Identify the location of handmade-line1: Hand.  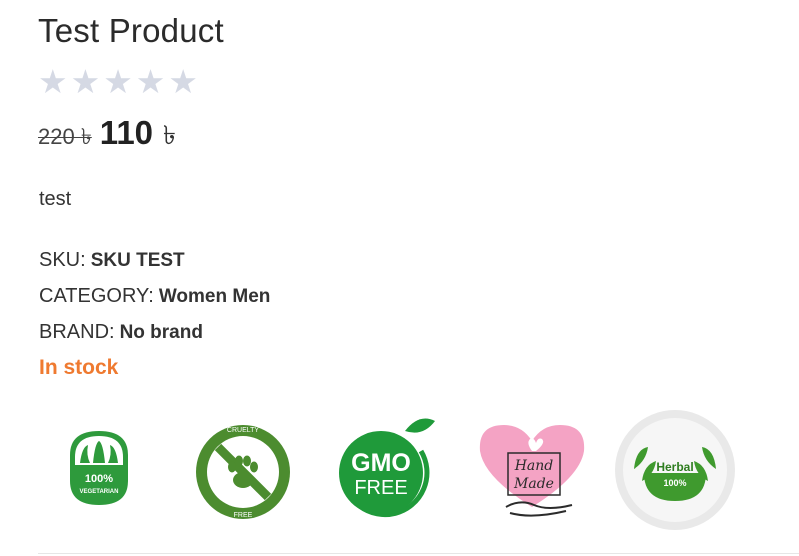
(534, 466).